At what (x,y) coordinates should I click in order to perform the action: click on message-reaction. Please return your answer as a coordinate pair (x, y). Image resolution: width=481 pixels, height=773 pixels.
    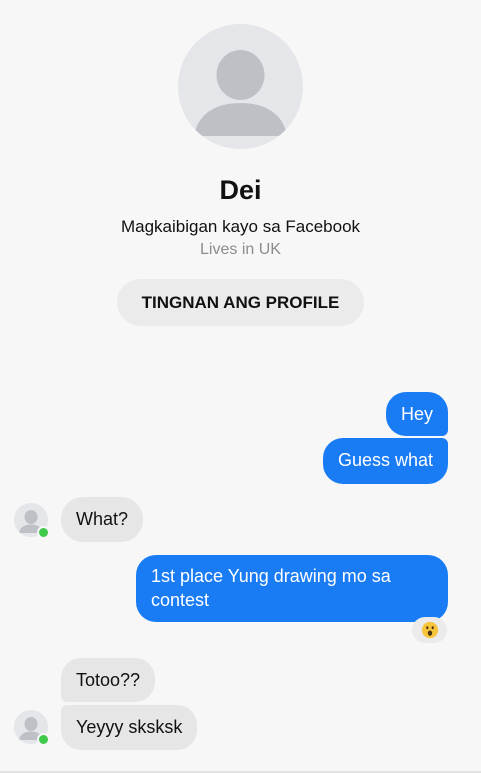
    Looking at the image, I should click on (429, 630).